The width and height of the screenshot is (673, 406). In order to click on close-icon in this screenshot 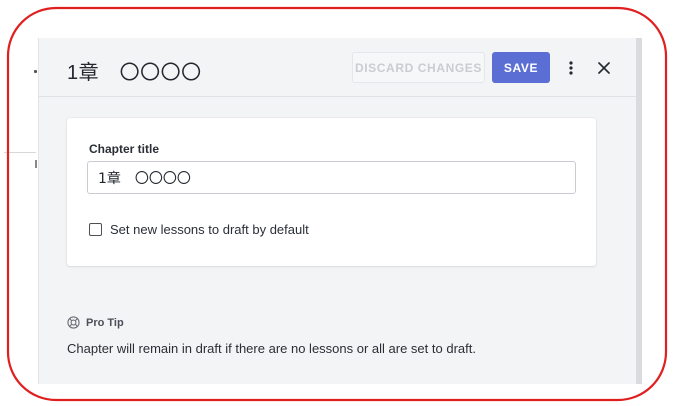, I will do `click(604, 68)`.